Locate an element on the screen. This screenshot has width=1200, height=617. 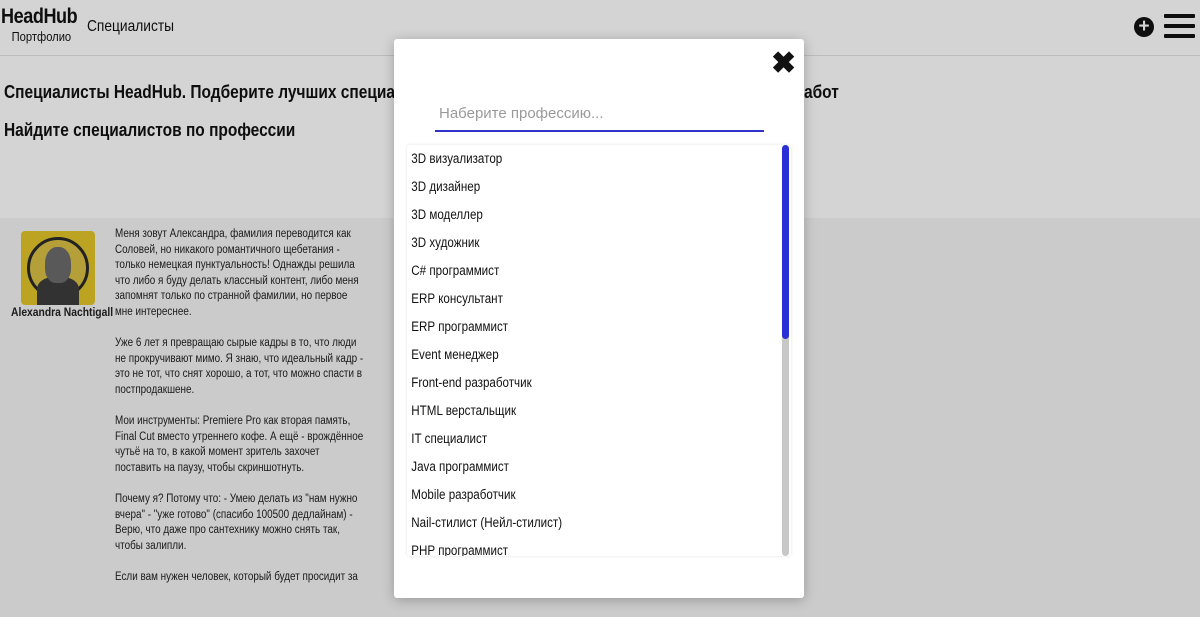
list-item: ERP консультант is located at coordinates (572, 299).